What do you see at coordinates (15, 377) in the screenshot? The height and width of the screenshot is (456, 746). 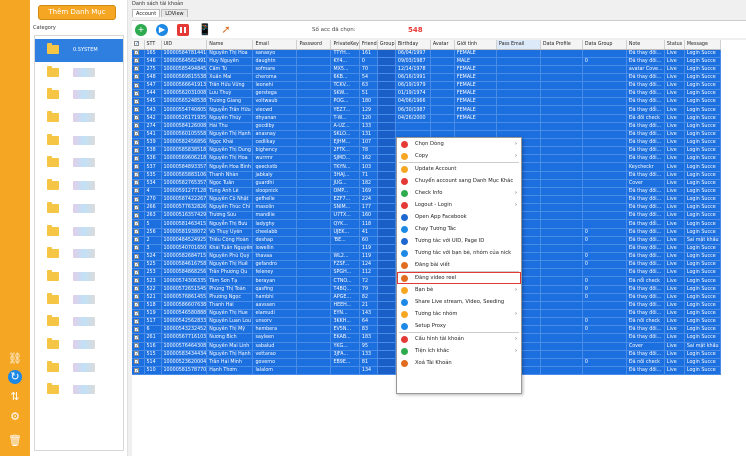 I see `refresh-icon: ↻` at bounding box center [15, 377].